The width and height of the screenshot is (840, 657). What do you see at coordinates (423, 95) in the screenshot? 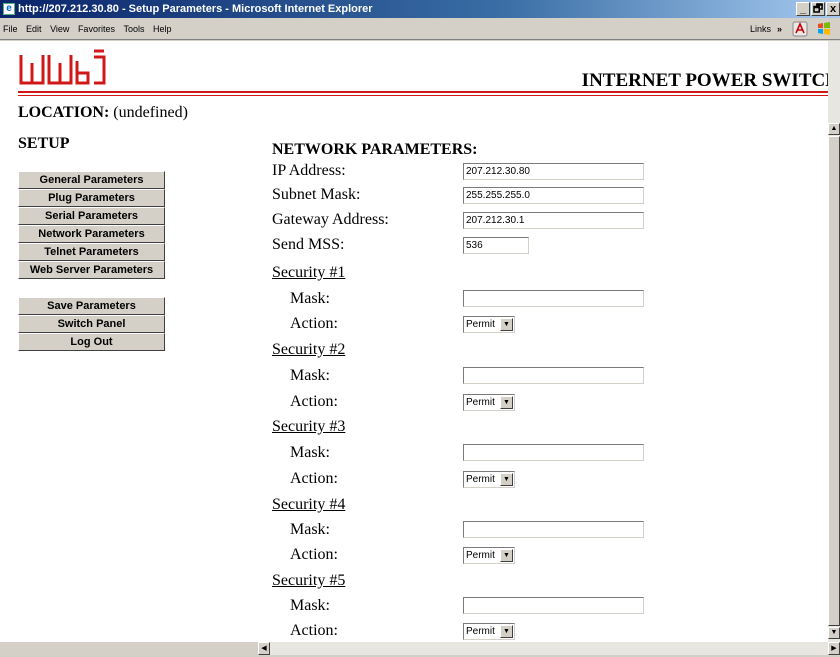
I see `header-rule-bottom` at bounding box center [423, 95].